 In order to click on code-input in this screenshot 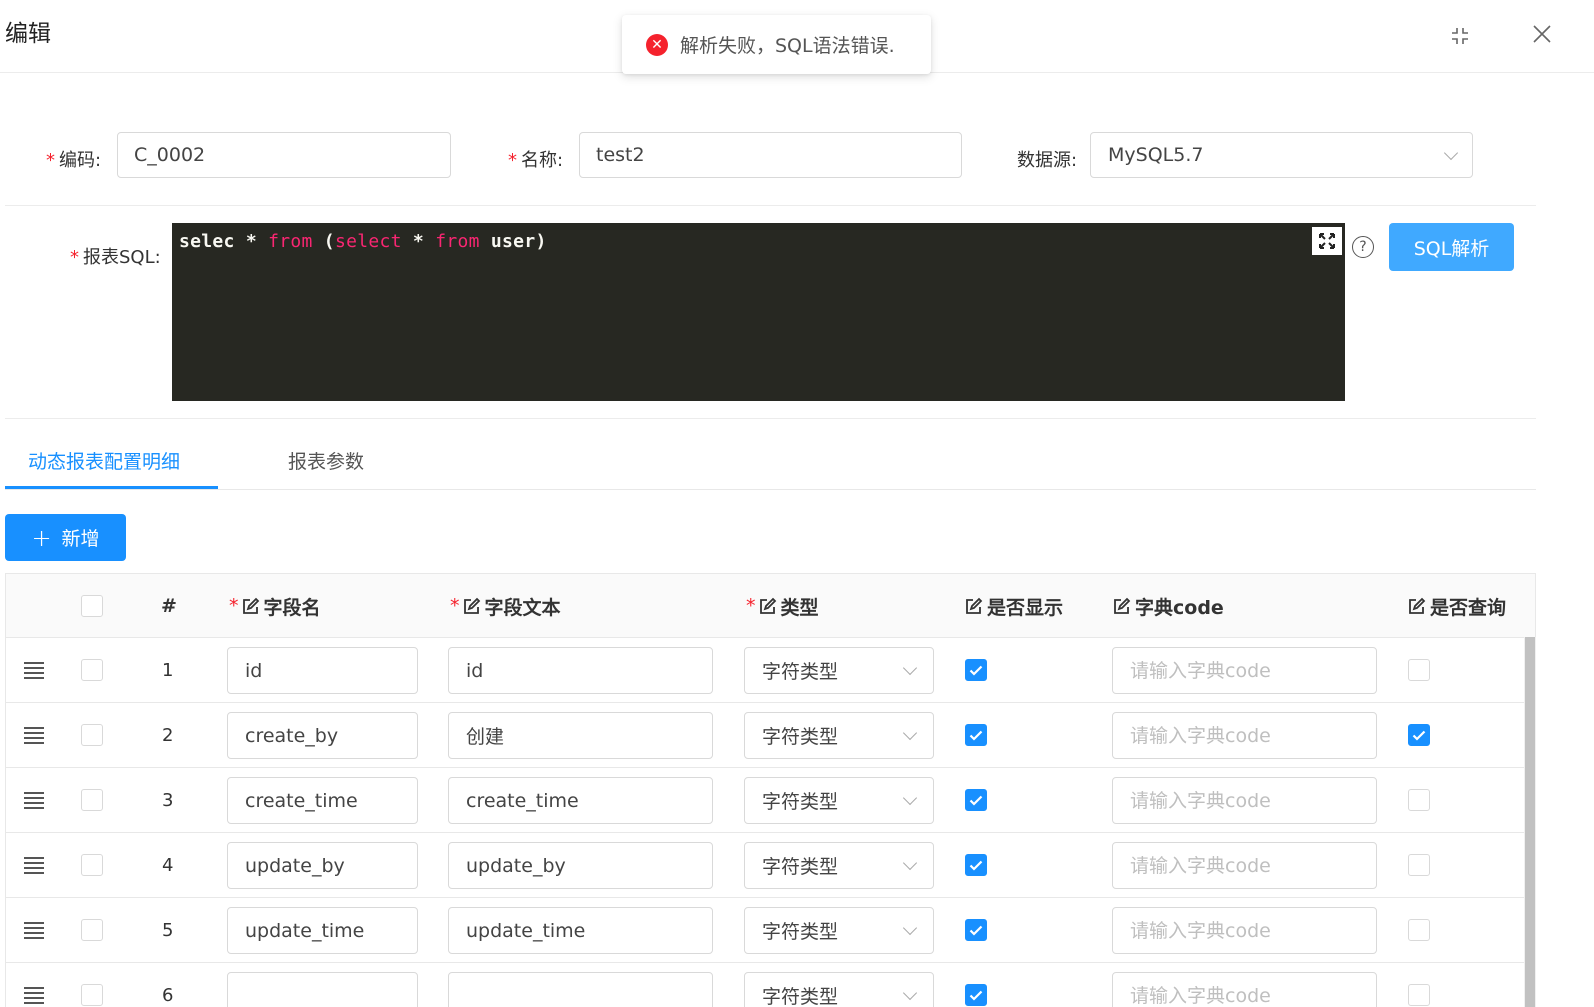, I will do `click(284, 155)`.